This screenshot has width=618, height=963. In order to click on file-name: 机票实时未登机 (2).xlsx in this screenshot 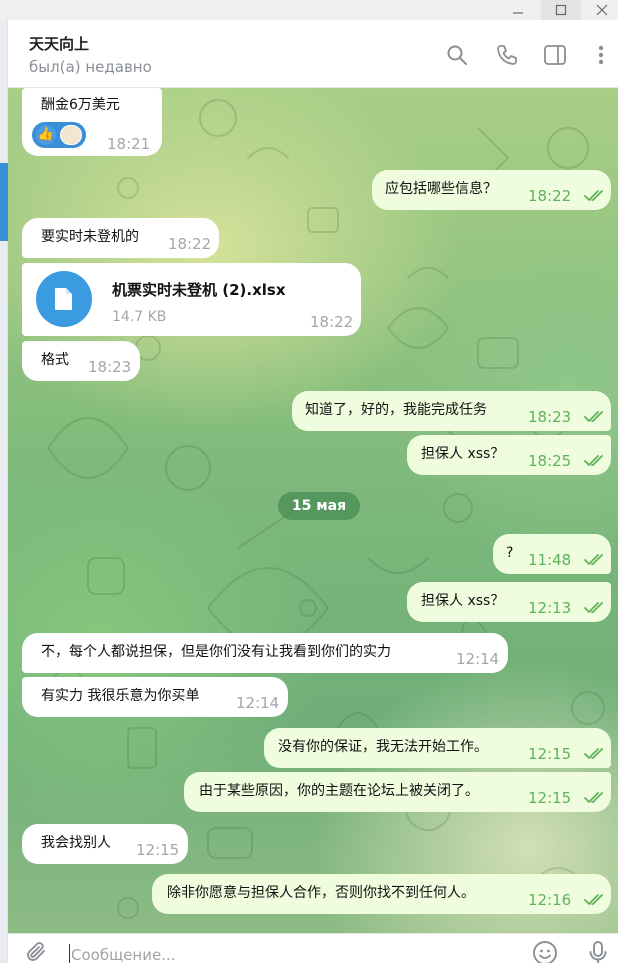, I will do `click(199, 290)`.